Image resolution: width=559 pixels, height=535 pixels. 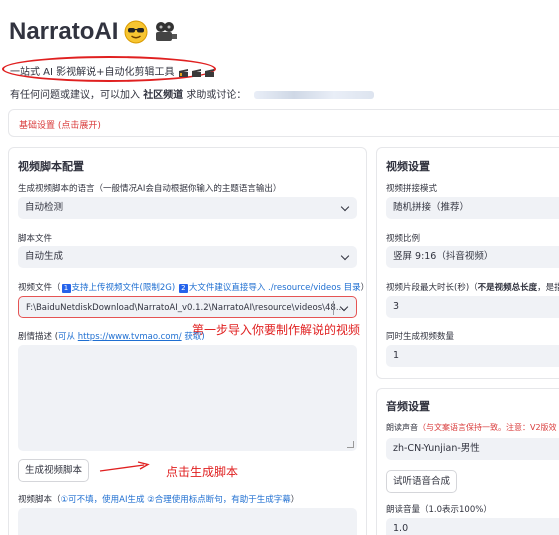 I want to click on concat-label: 视频拼接模式, so click(x=412, y=189).